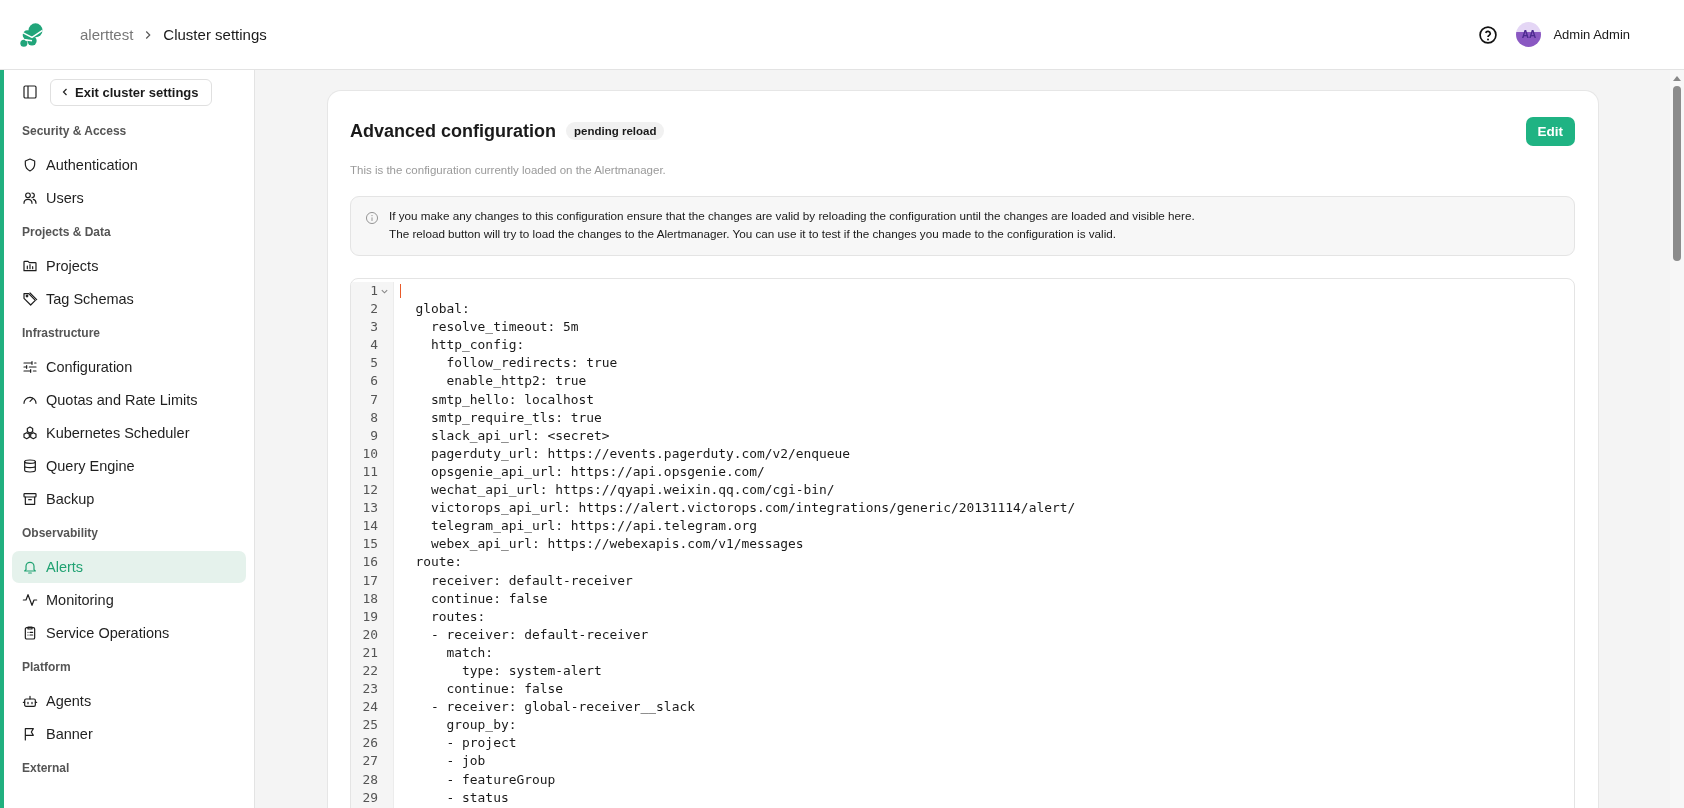  Describe the element at coordinates (129, 165) in the screenshot. I see `sidebar-item: Authentication` at that location.